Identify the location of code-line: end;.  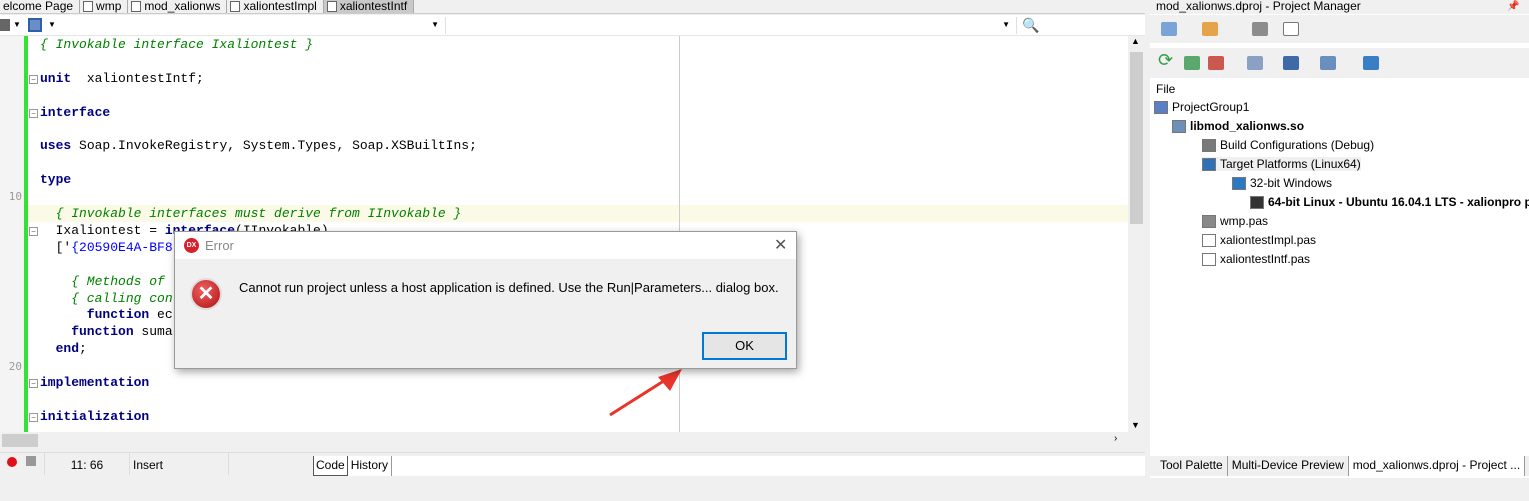
(63, 349).